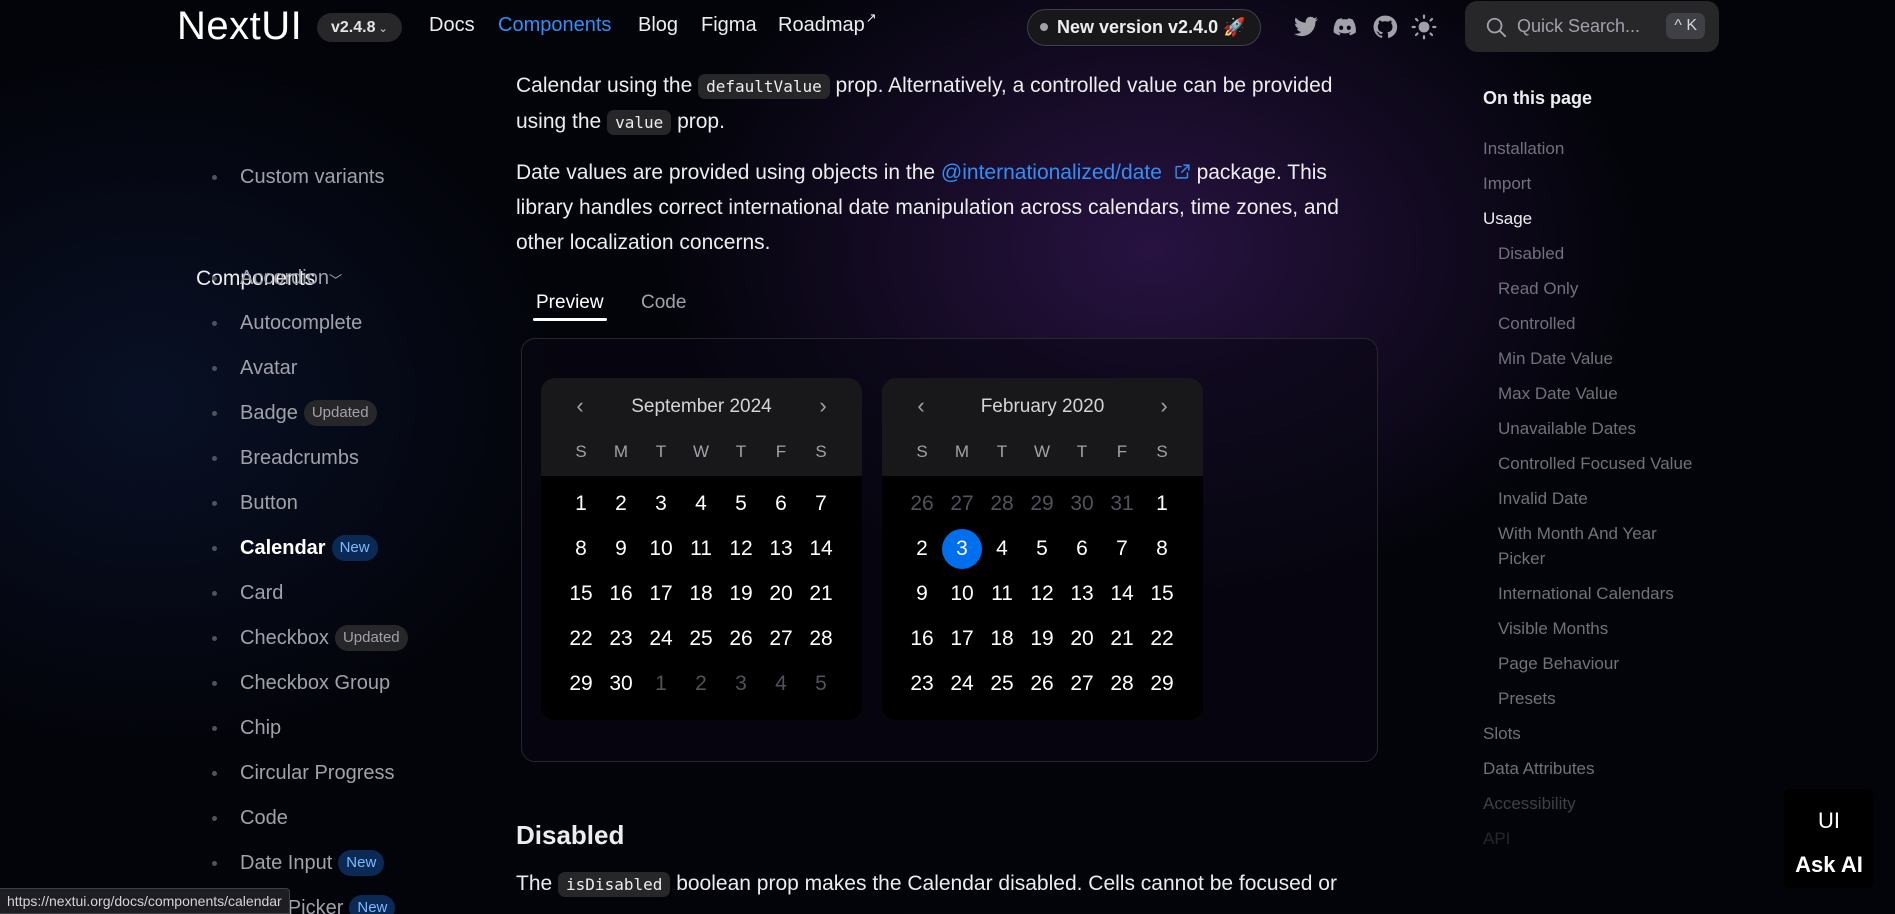 The height and width of the screenshot is (914, 1895). Describe the element at coordinates (1598, 288) in the screenshot. I see `toc-item-read-only: Read Only` at that location.